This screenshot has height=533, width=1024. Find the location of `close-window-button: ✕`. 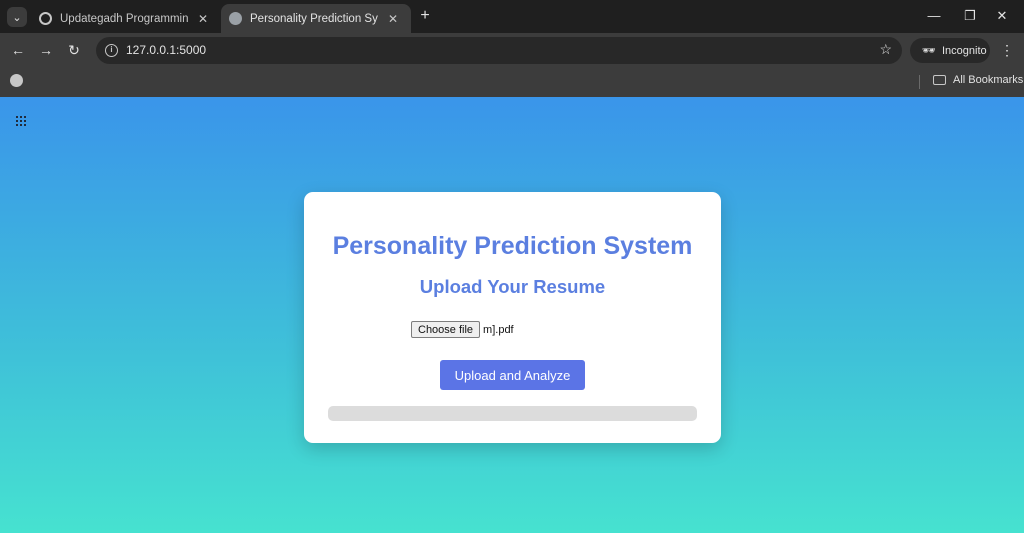

close-window-button: ✕ is located at coordinates (1002, 16).